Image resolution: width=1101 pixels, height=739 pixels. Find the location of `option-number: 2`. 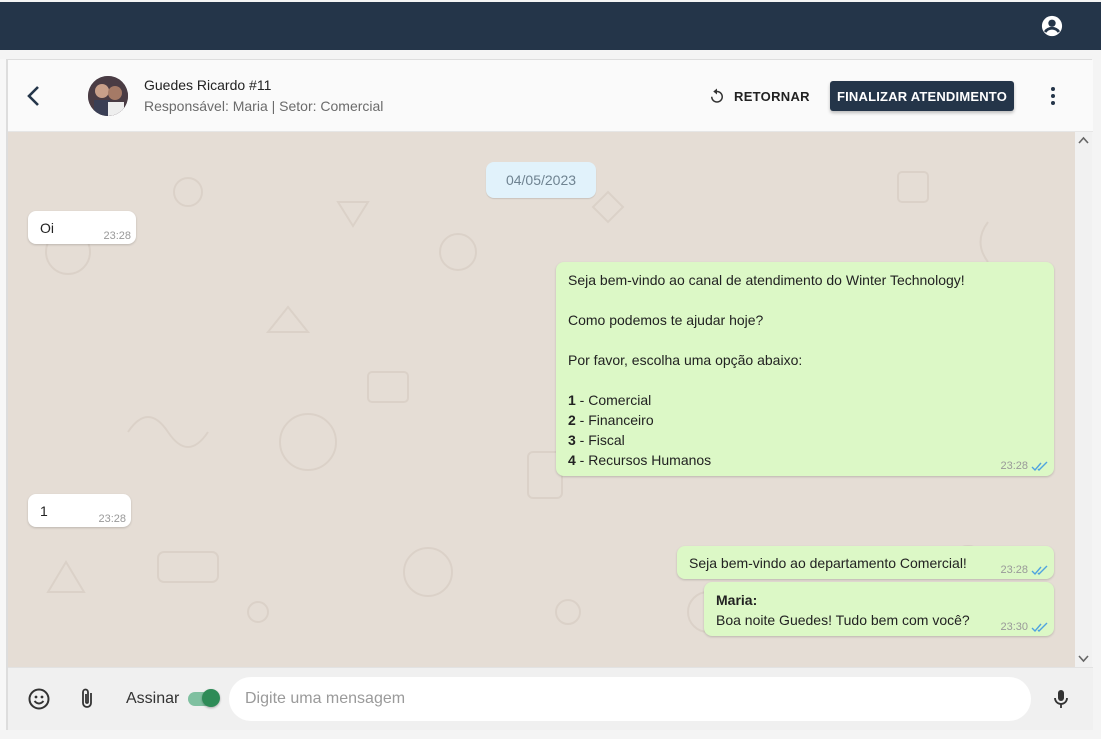

option-number: 2 is located at coordinates (572, 420).